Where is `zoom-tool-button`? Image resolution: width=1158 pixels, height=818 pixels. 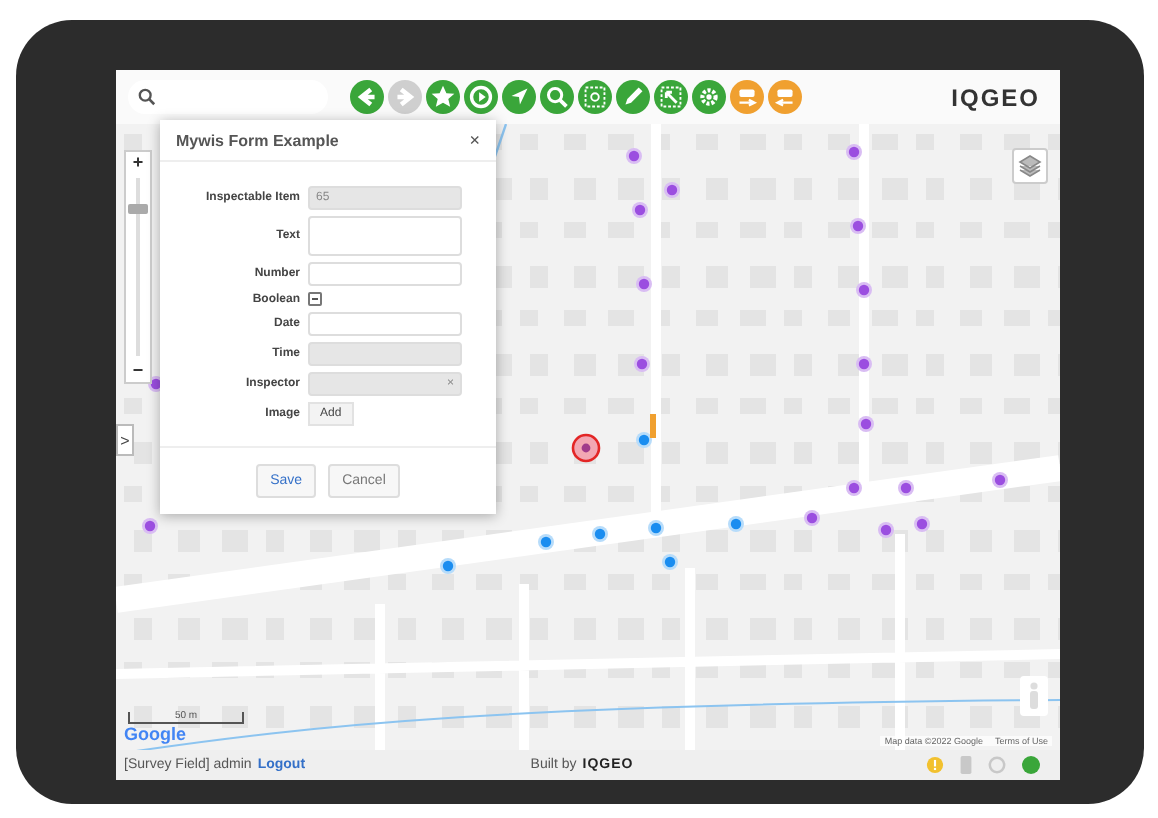 zoom-tool-button is located at coordinates (557, 97).